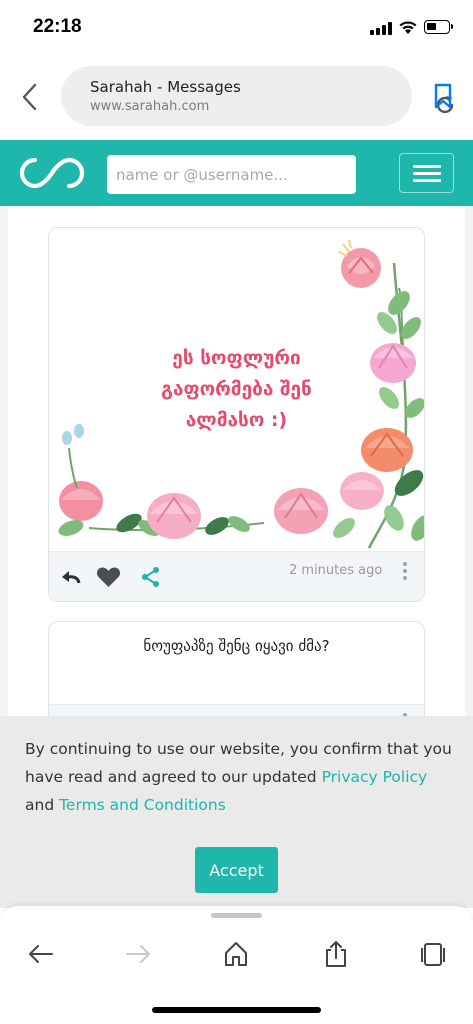 The width and height of the screenshot is (473, 1024). Describe the element at coordinates (257, 96) in the screenshot. I see `url-field: Sarahah - Messages www.sarahah.com` at that location.